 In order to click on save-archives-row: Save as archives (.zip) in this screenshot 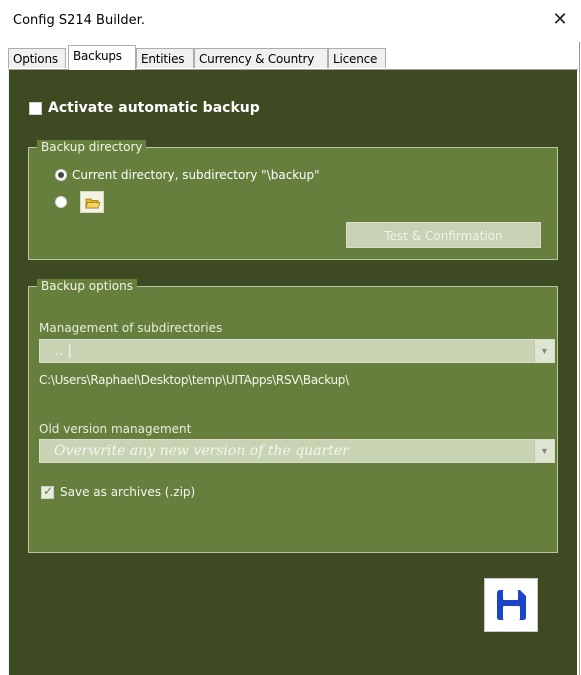, I will do `click(118, 491)`.